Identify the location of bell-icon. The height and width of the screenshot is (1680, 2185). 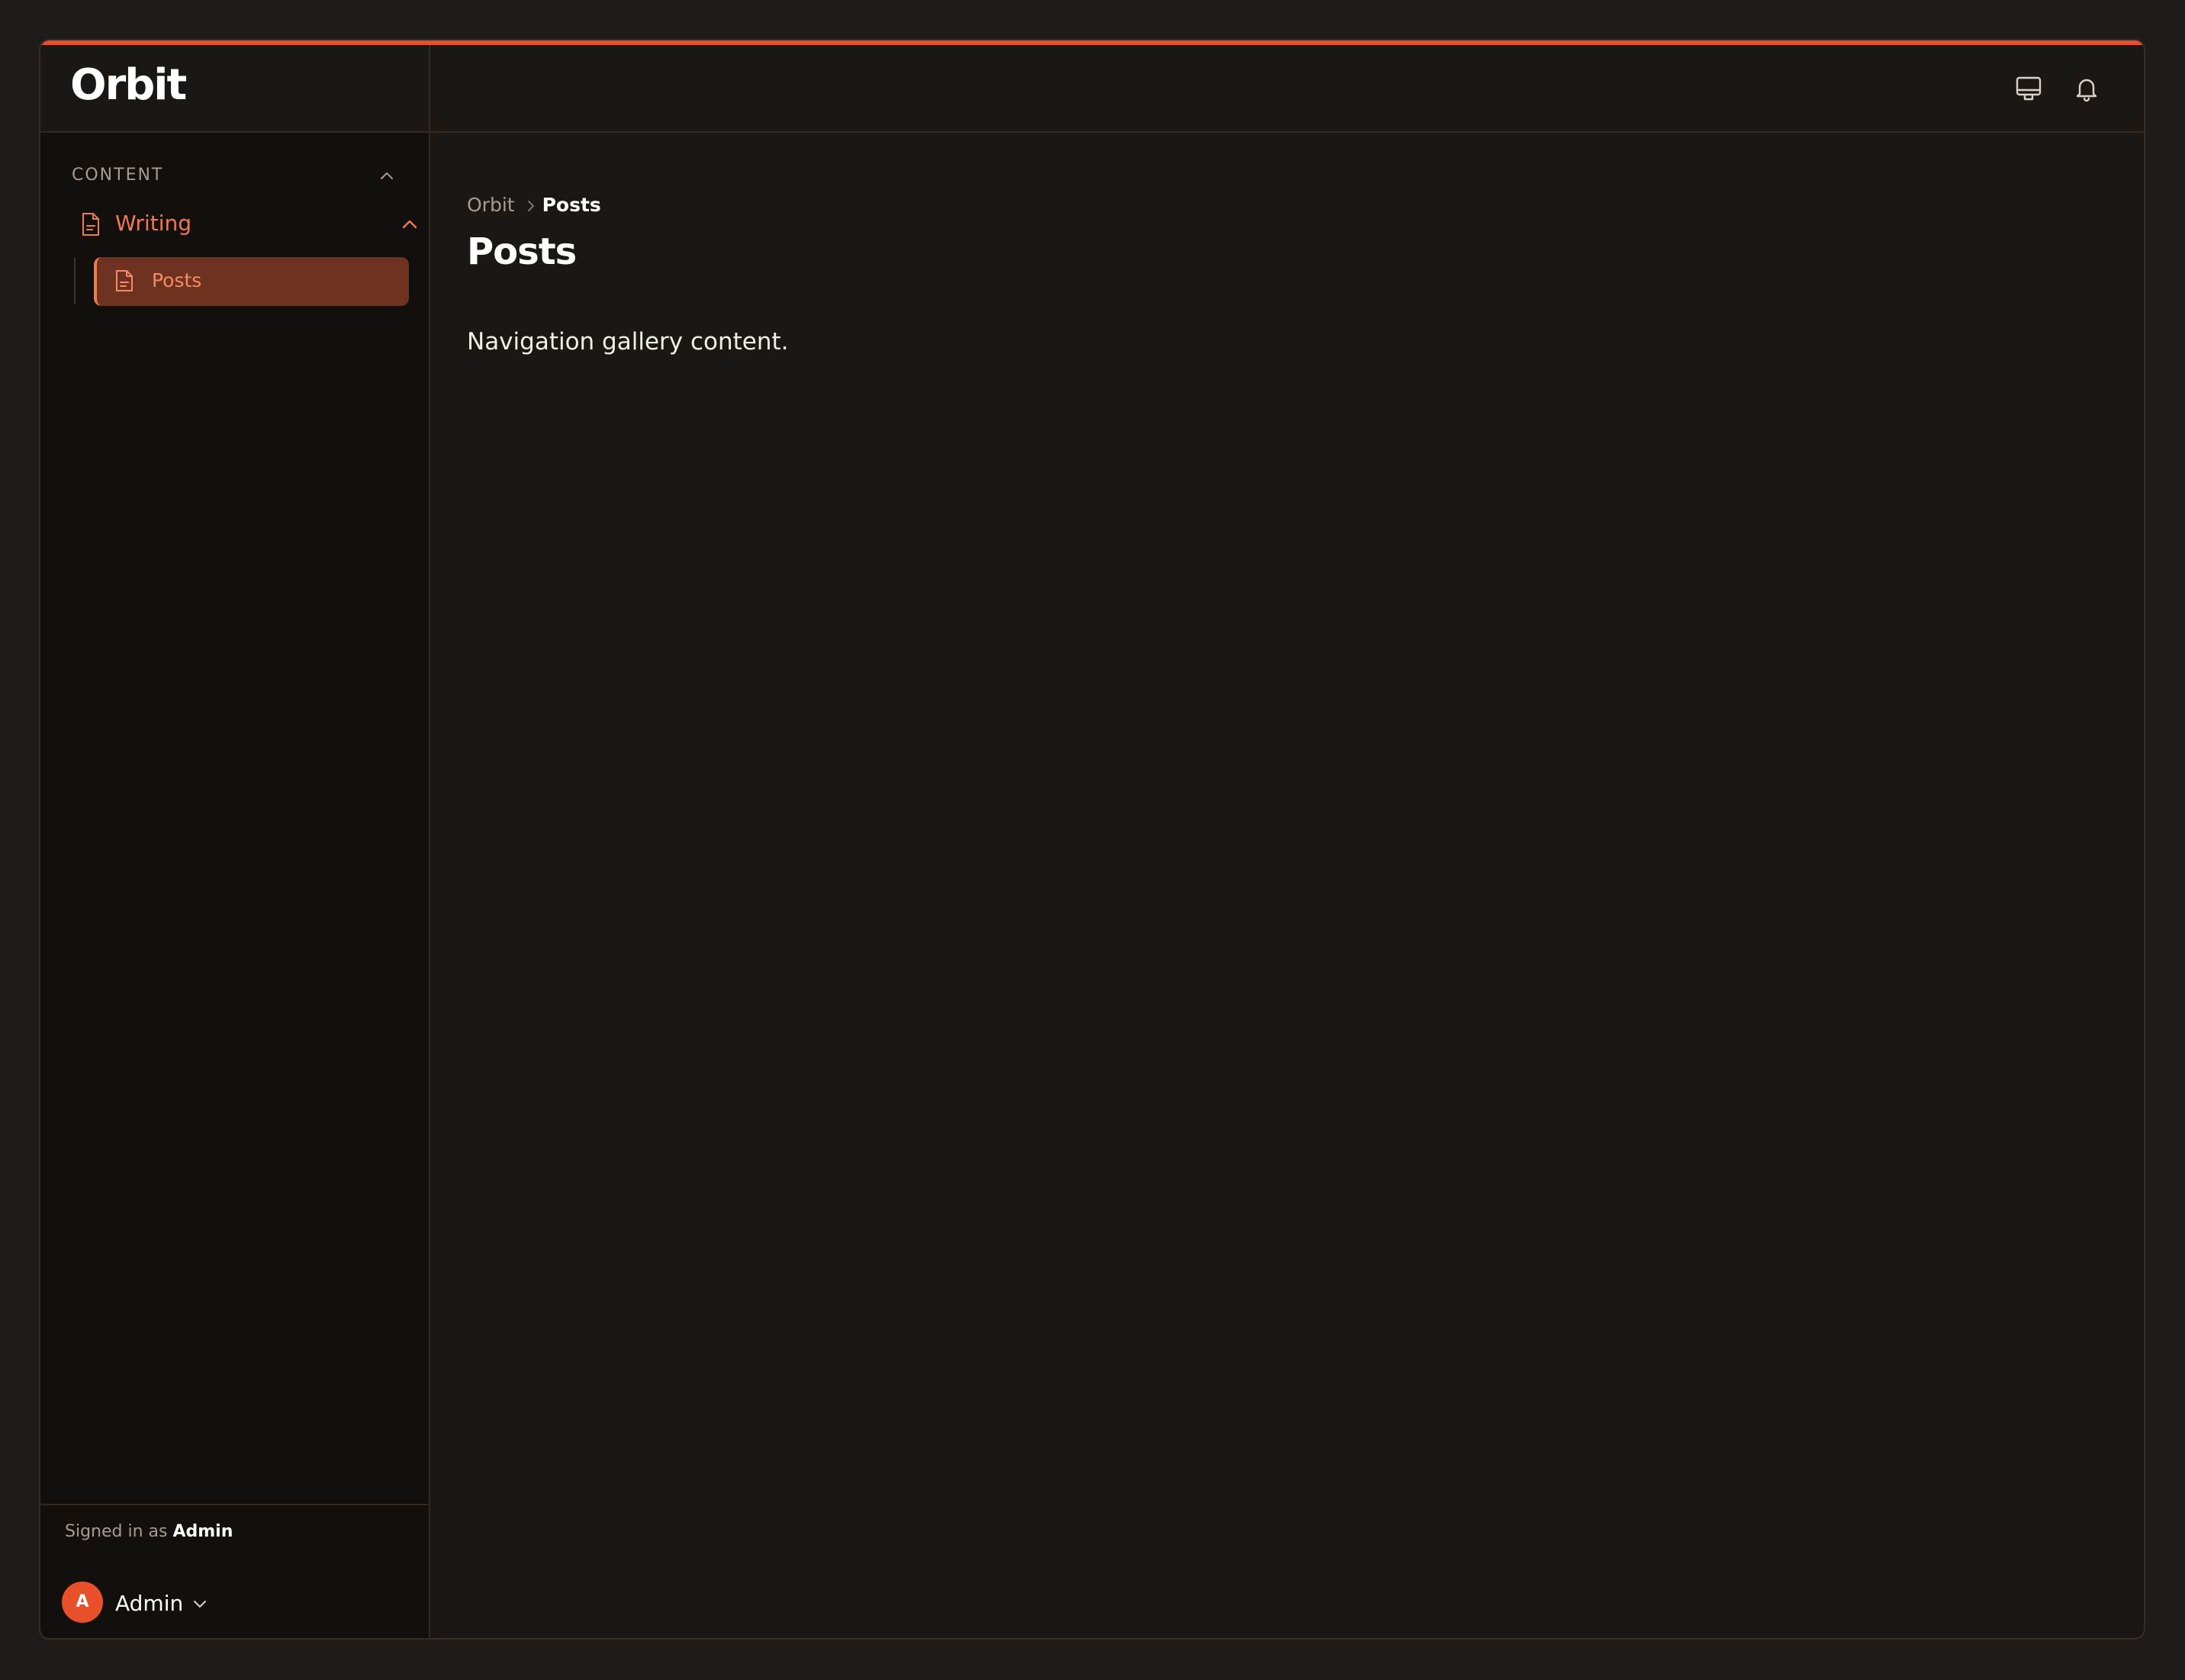
(2087, 88).